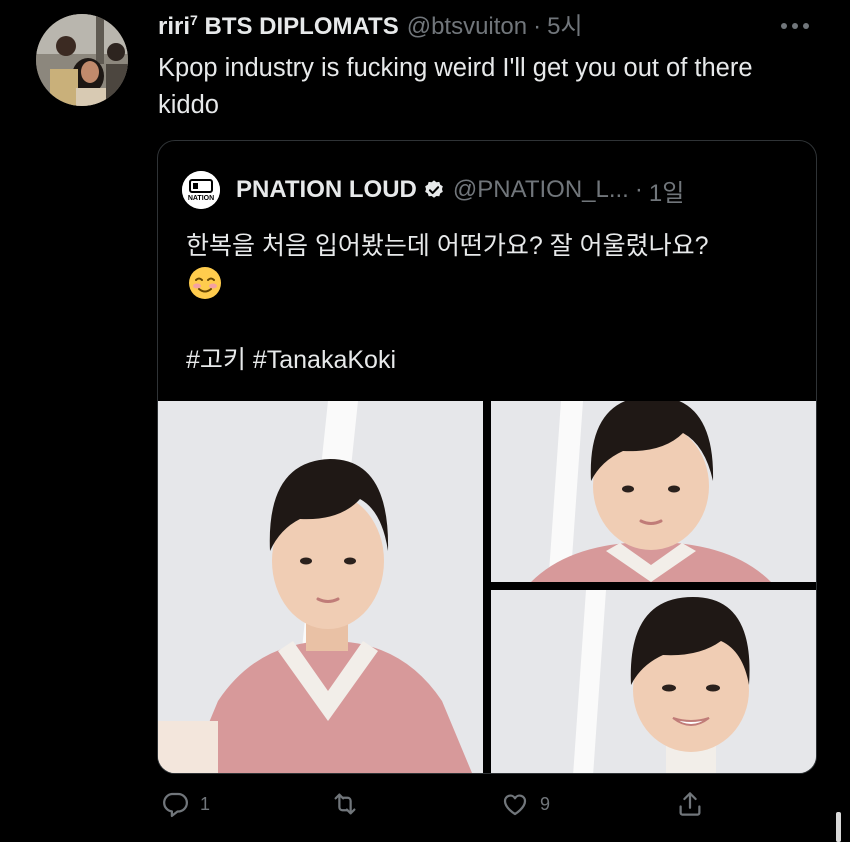 This screenshot has height=842, width=850. I want to click on reply-icon, so click(175, 804).